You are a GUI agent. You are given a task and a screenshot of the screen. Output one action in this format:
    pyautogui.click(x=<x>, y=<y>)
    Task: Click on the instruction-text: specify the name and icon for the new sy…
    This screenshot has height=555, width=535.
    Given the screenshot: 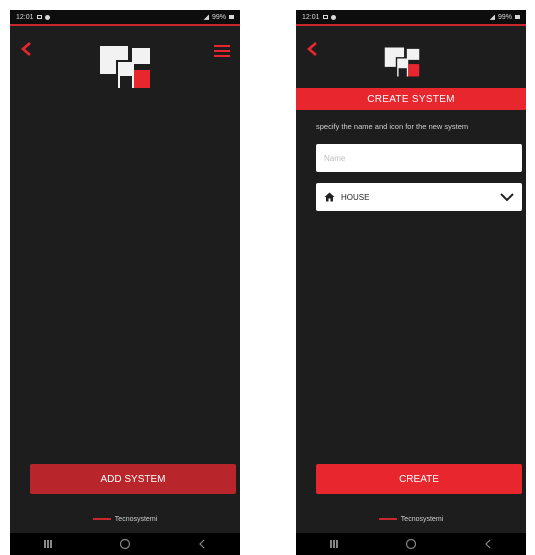 What is the action you would take?
    pyautogui.click(x=392, y=126)
    